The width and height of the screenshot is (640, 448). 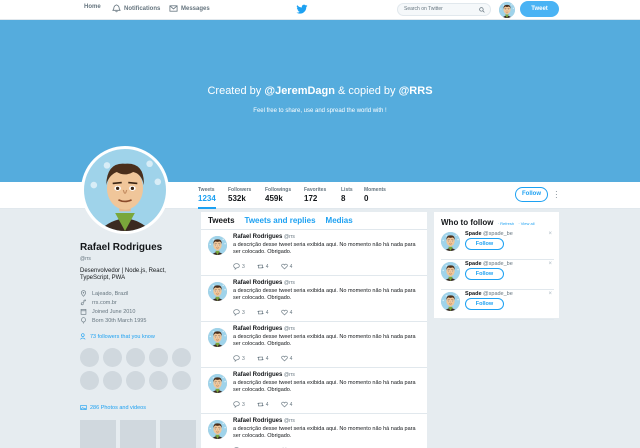 What do you see at coordinates (531, 194) in the screenshot?
I see `follow-button: Follow` at bounding box center [531, 194].